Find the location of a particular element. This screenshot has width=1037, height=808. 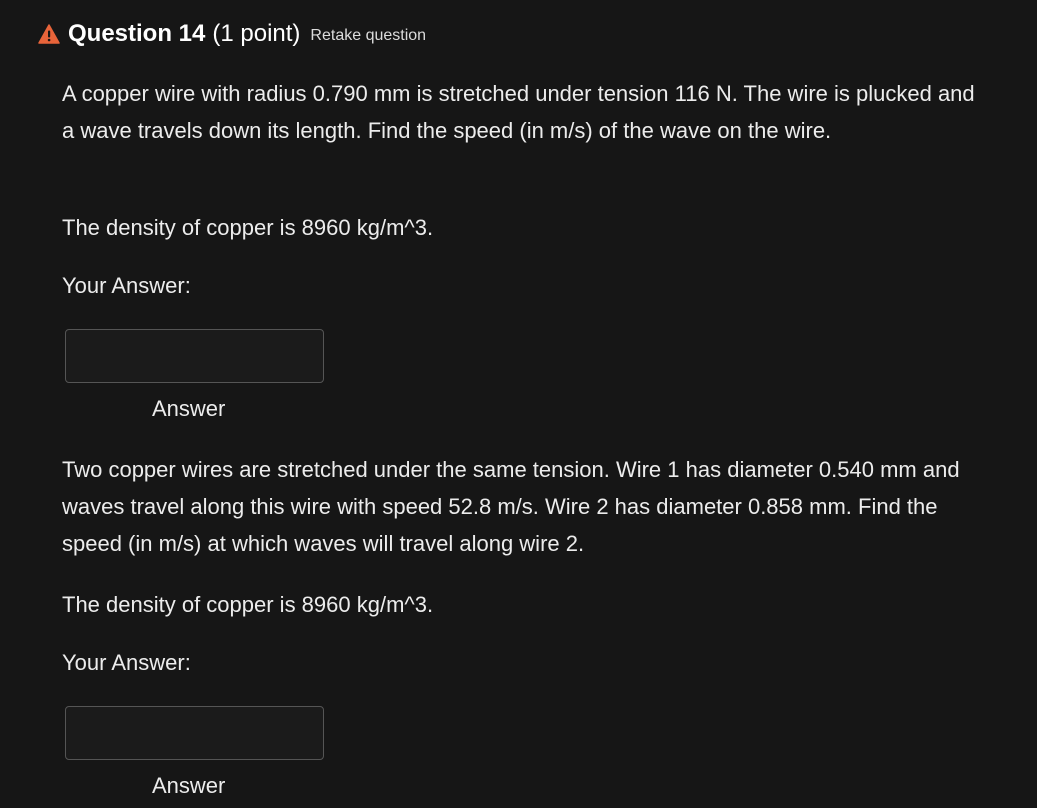

question-header: Question 14 (1 point) Retake question is located at coordinates (232, 34).